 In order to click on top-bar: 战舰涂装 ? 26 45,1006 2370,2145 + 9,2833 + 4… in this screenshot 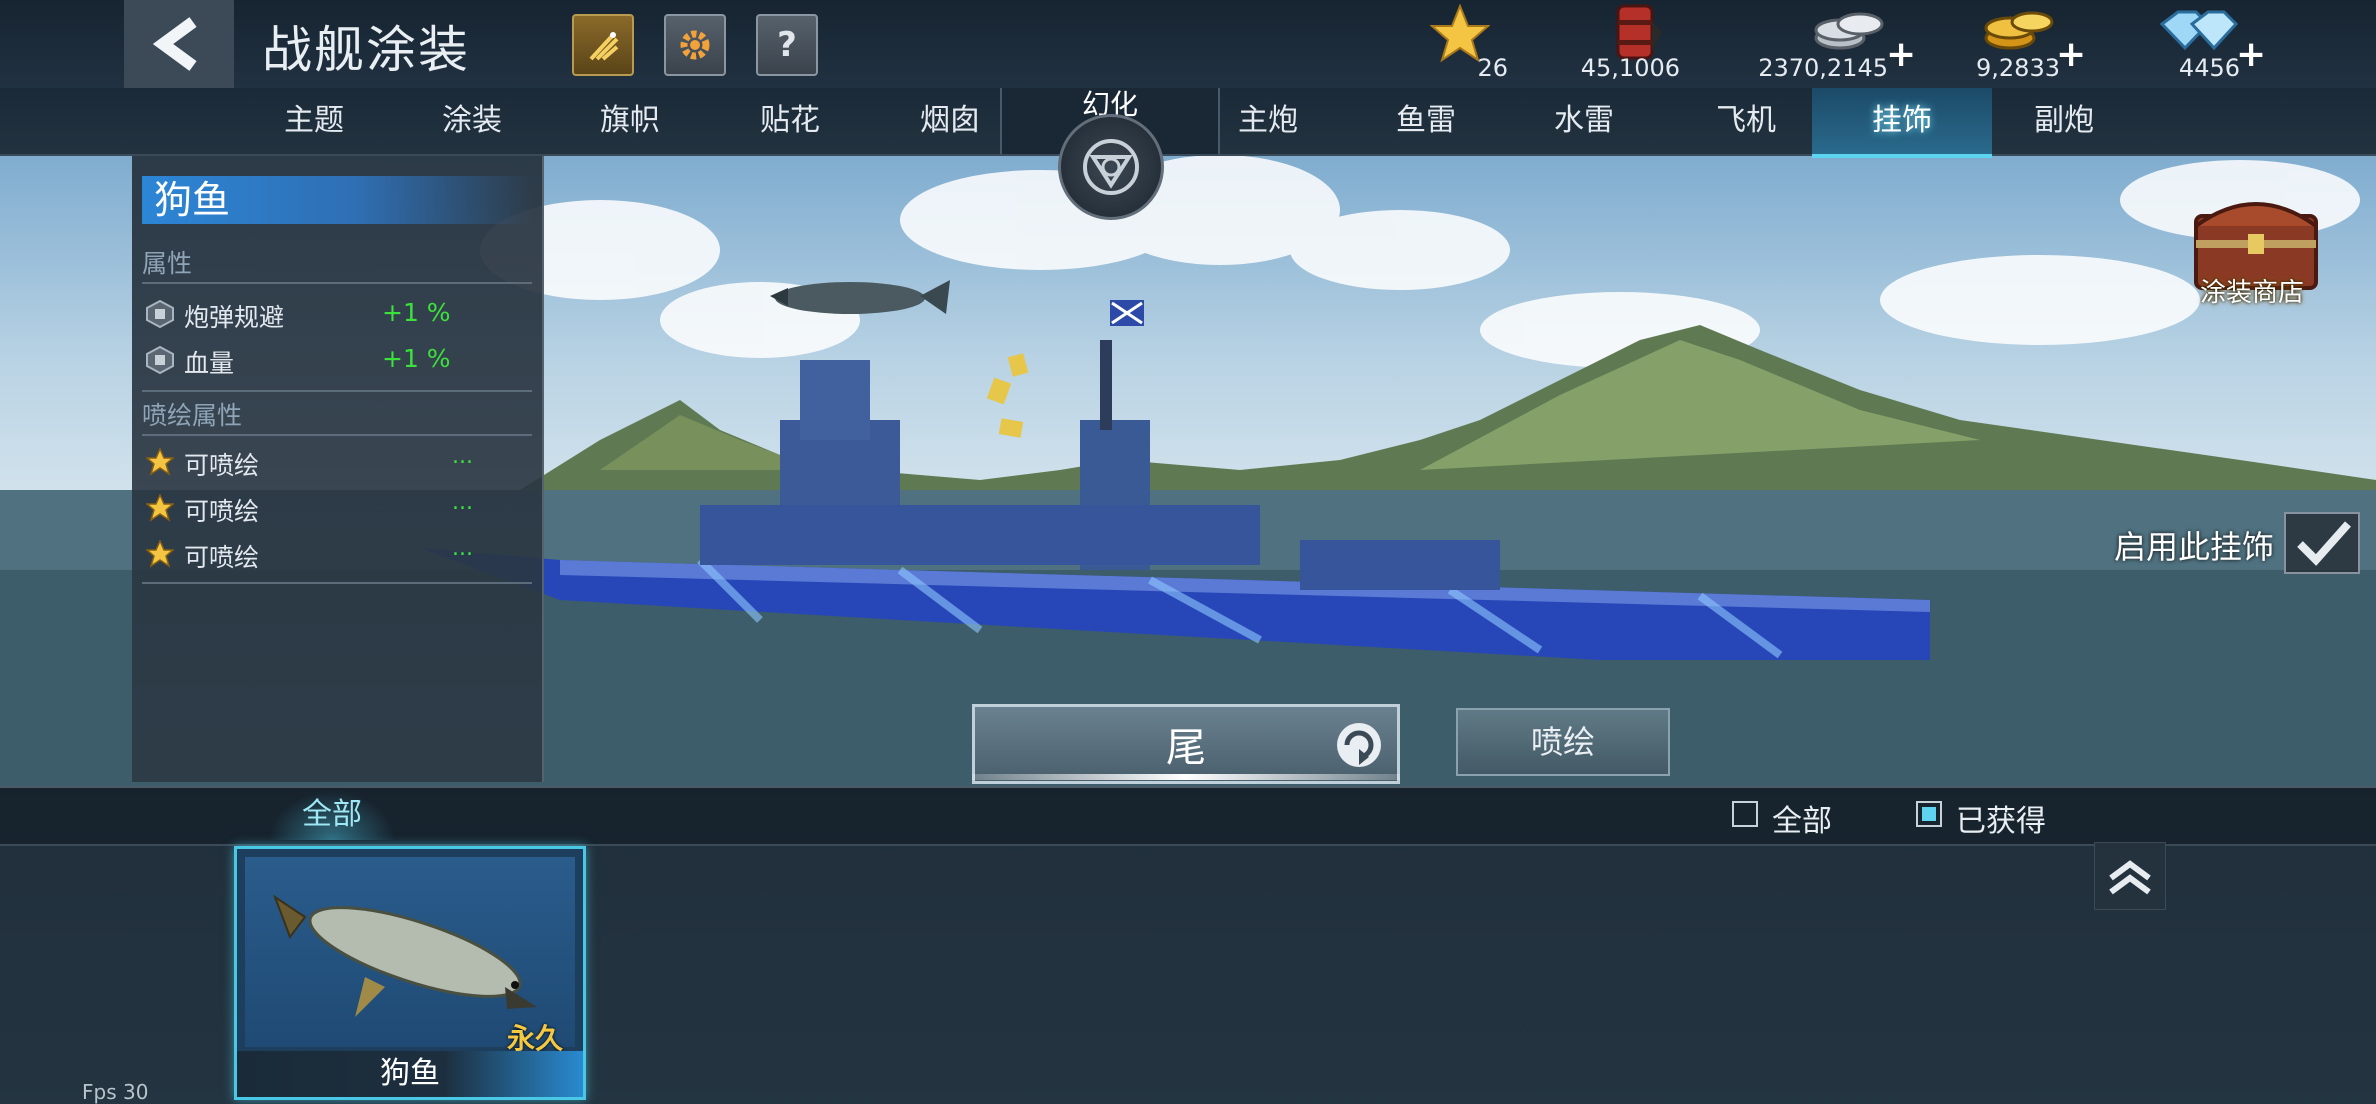, I will do `click(1188, 44)`.